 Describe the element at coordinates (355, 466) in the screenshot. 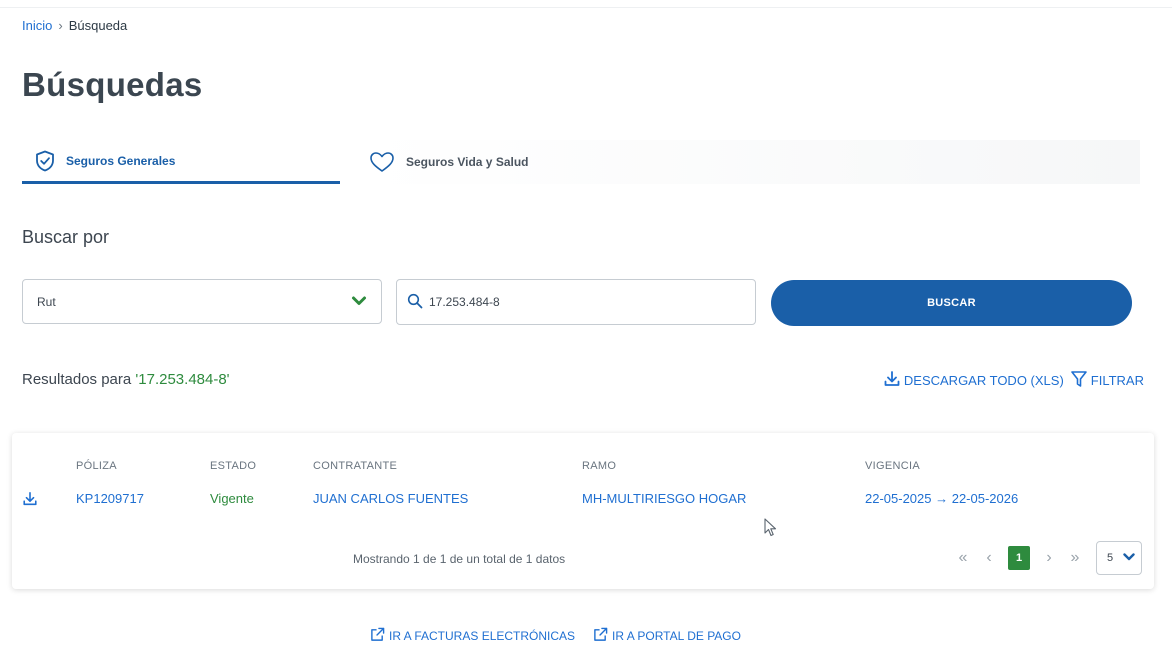

I see `column-header-contratante: CONTRATANTE` at that location.